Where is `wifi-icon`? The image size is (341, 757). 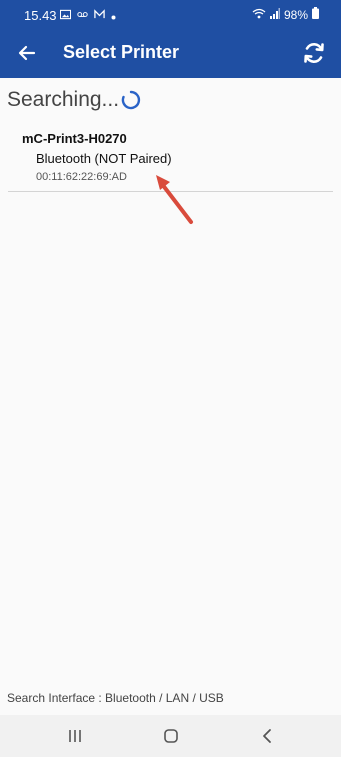
wifi-icon is located at coordinates (259, 15).